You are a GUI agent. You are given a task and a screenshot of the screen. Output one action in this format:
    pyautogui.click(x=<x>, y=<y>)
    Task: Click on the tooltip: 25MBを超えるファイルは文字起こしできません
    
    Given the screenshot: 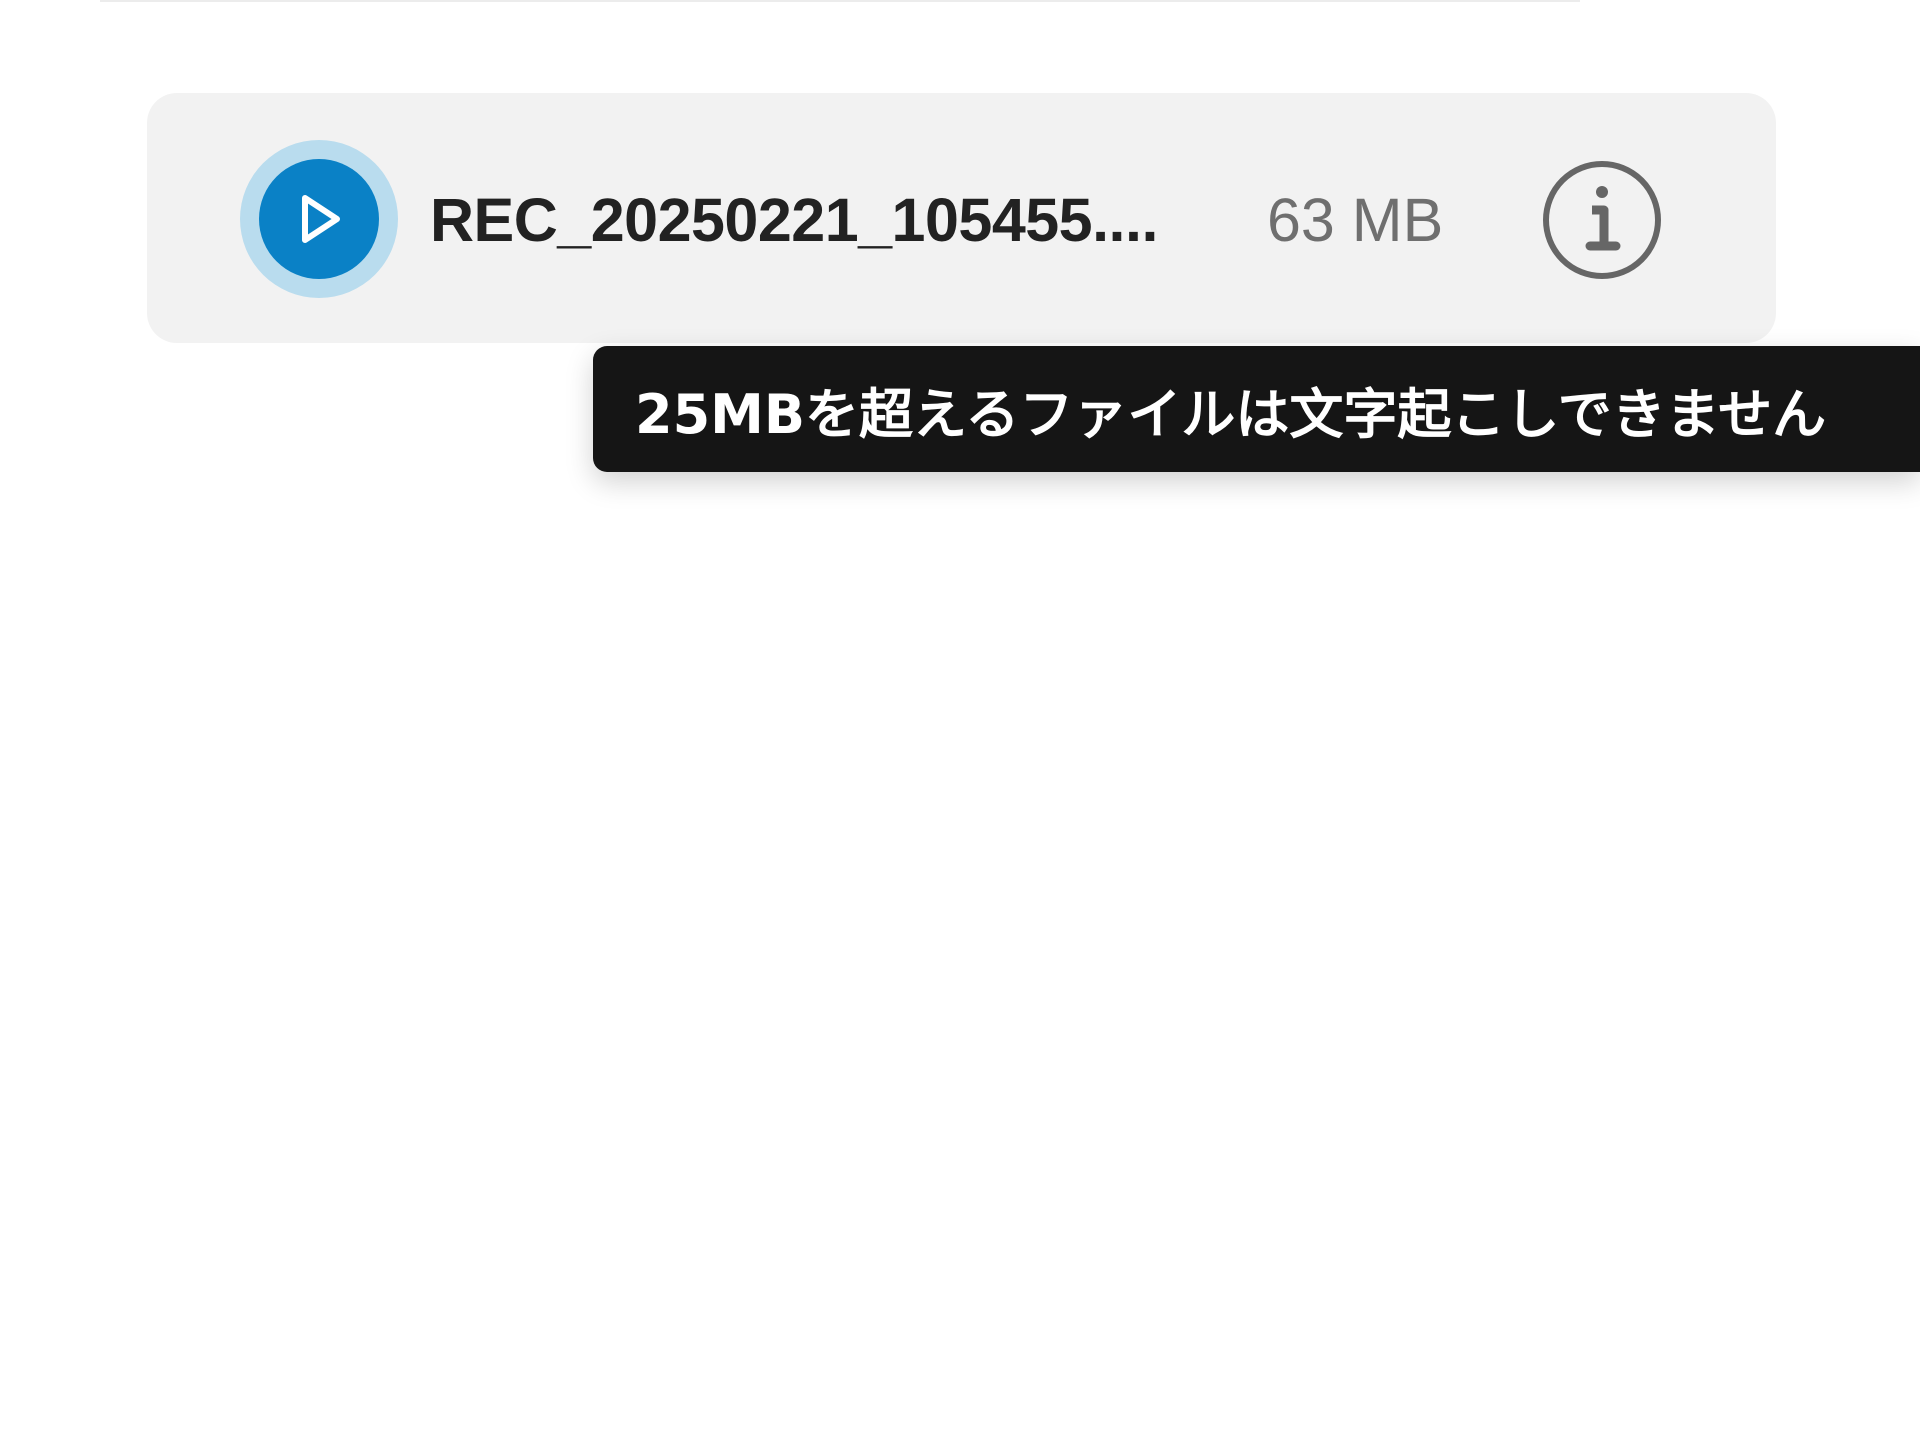 What is the action you would take?
    pyautogui.click(x=1256, y=409)
    